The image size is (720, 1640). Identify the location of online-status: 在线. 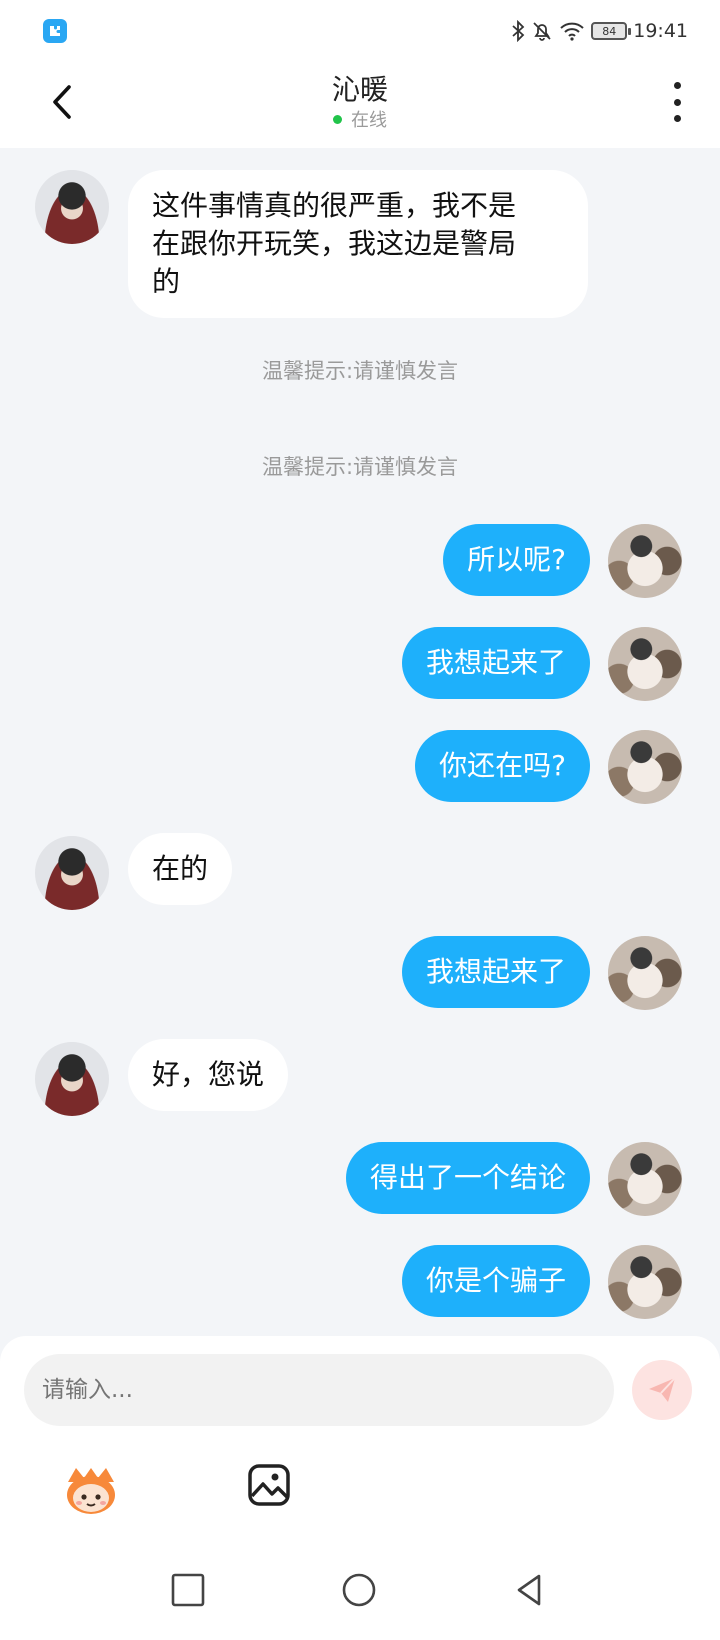
(360, 119).